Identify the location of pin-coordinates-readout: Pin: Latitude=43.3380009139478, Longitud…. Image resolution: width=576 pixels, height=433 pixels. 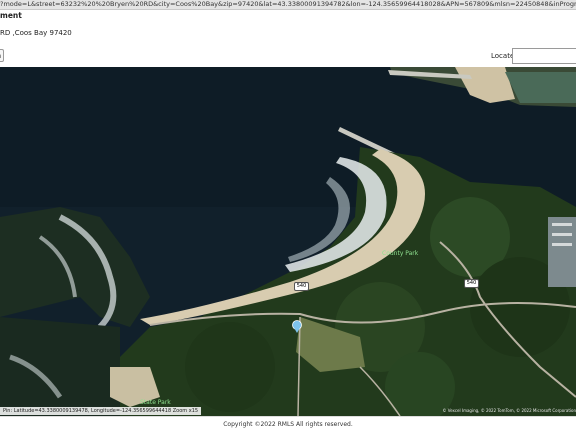
(101, 411).